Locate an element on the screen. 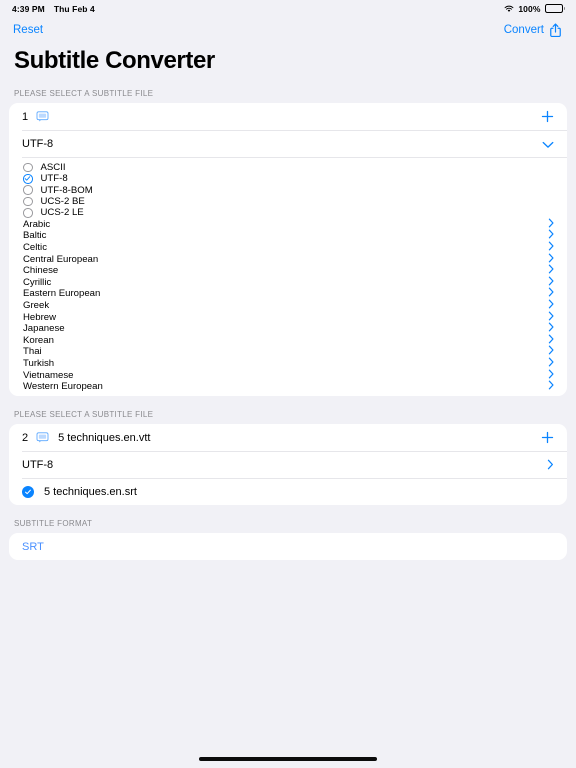 The image size is (576, 768). file-row-2-index: 2 is located at coordinates (25, 437).